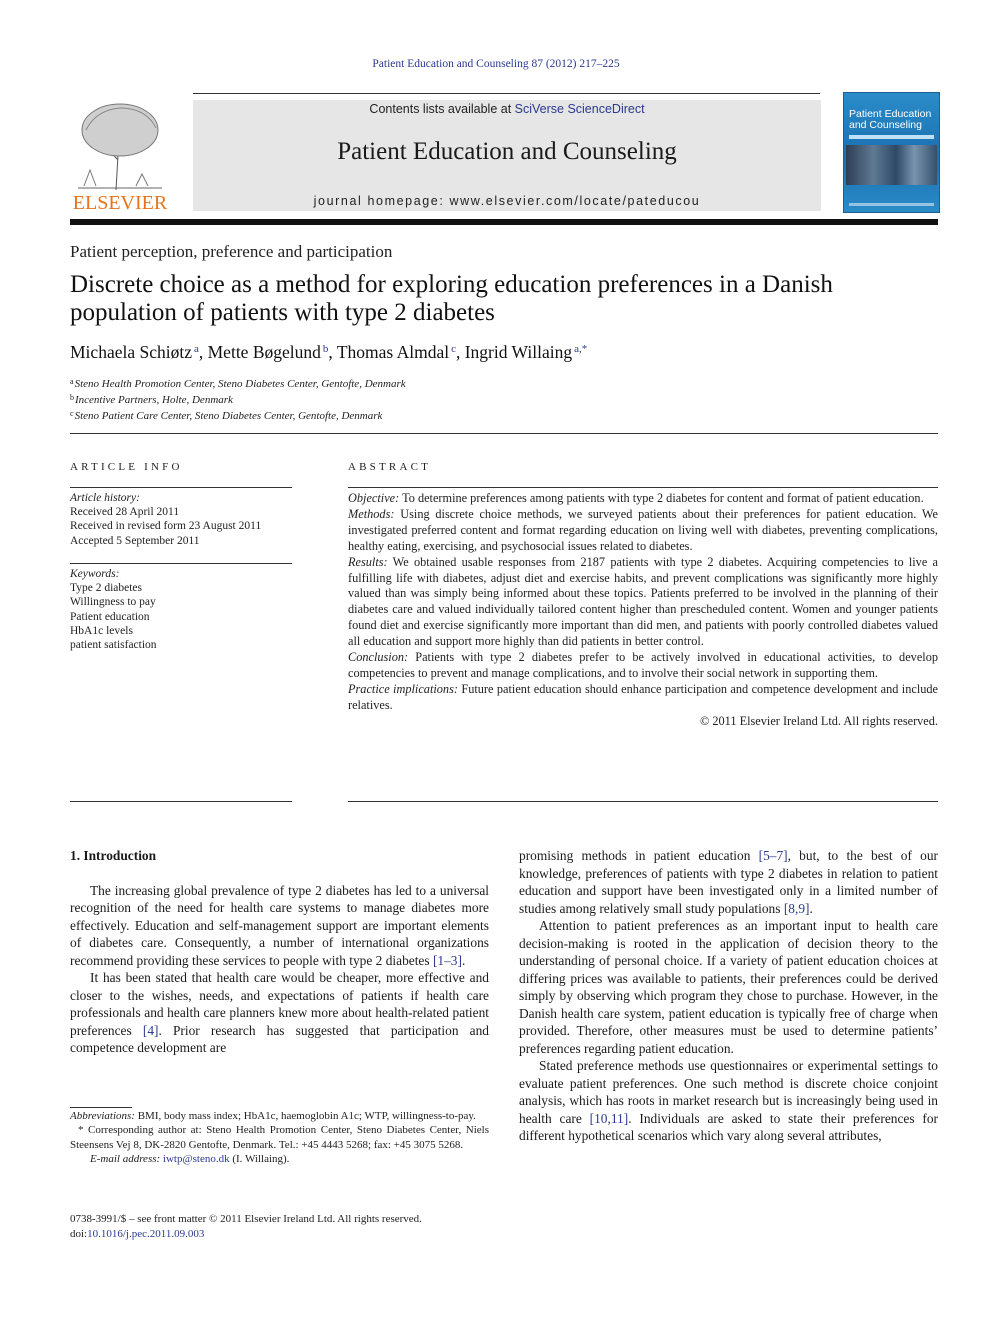 Image resolution: width=992 pixels, height=1323 pixels. What do you see at coordinates (773, 855) in the screenshot?
I see `citation-link: [5–7]` at bounding box center [773, 855].